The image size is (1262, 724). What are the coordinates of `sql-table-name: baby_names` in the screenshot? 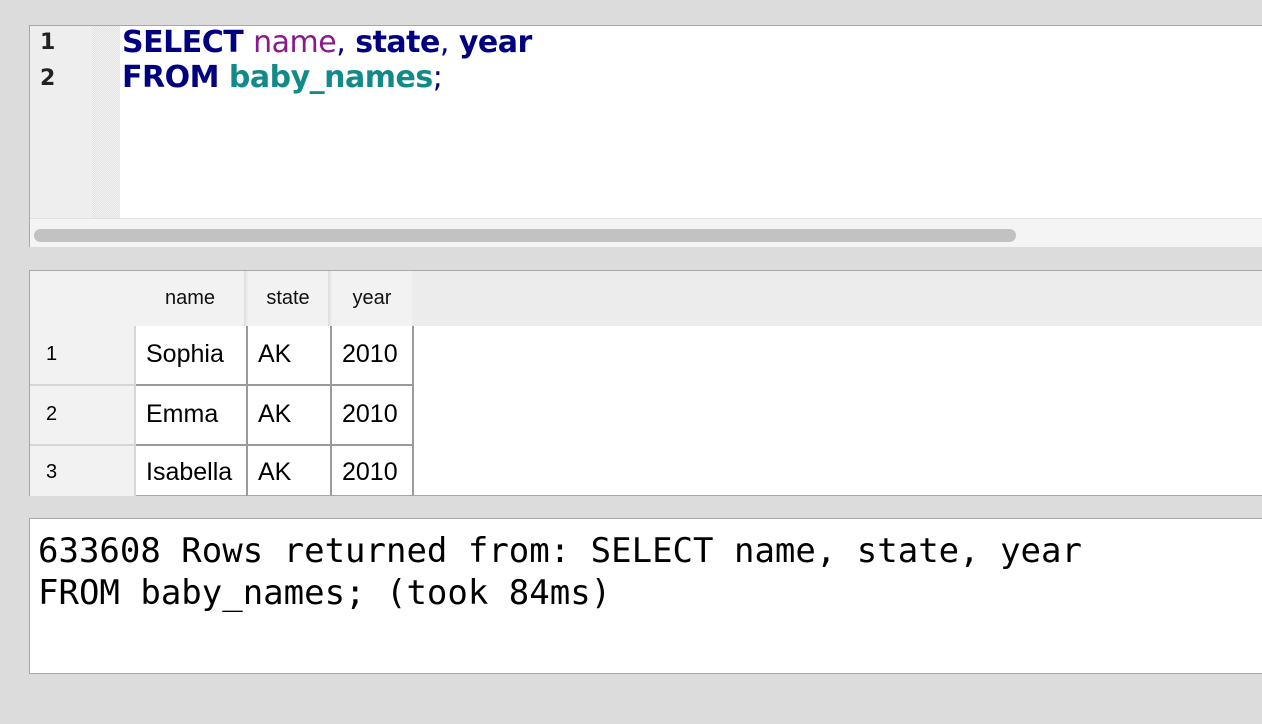 It's located at (330, 77).